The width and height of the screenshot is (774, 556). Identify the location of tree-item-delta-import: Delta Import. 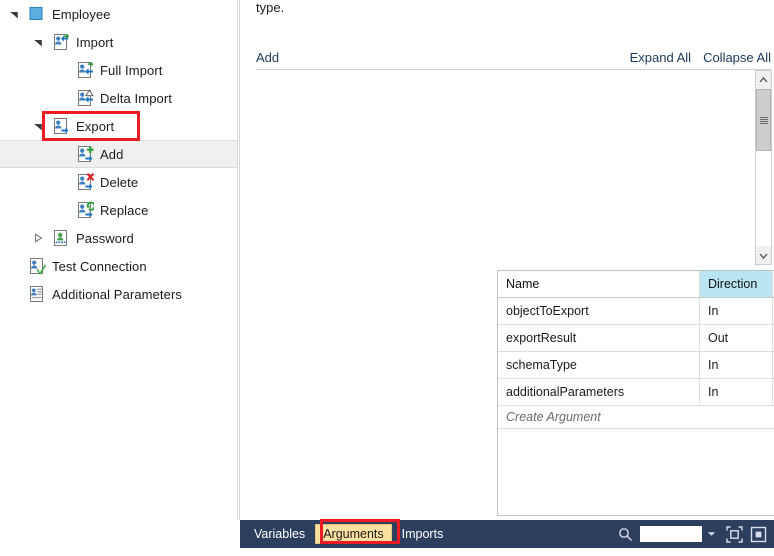
(118, 98).